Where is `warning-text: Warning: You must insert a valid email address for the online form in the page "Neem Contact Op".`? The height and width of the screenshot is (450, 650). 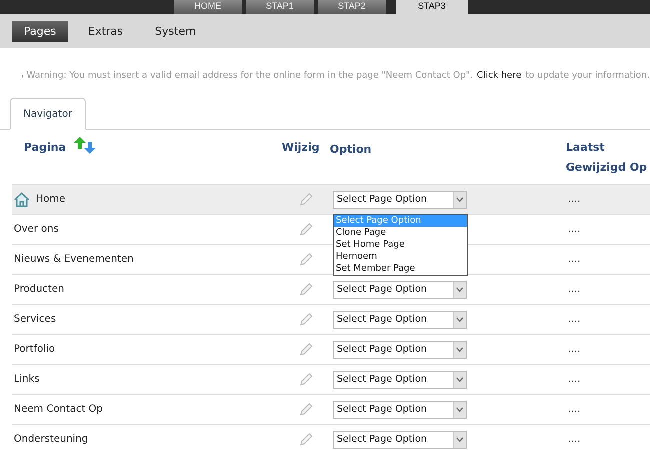 warning-text: Warning: You must insert a valid email address for the online form in the page "Neem Contact Op". is located at coordinates (250, 76).